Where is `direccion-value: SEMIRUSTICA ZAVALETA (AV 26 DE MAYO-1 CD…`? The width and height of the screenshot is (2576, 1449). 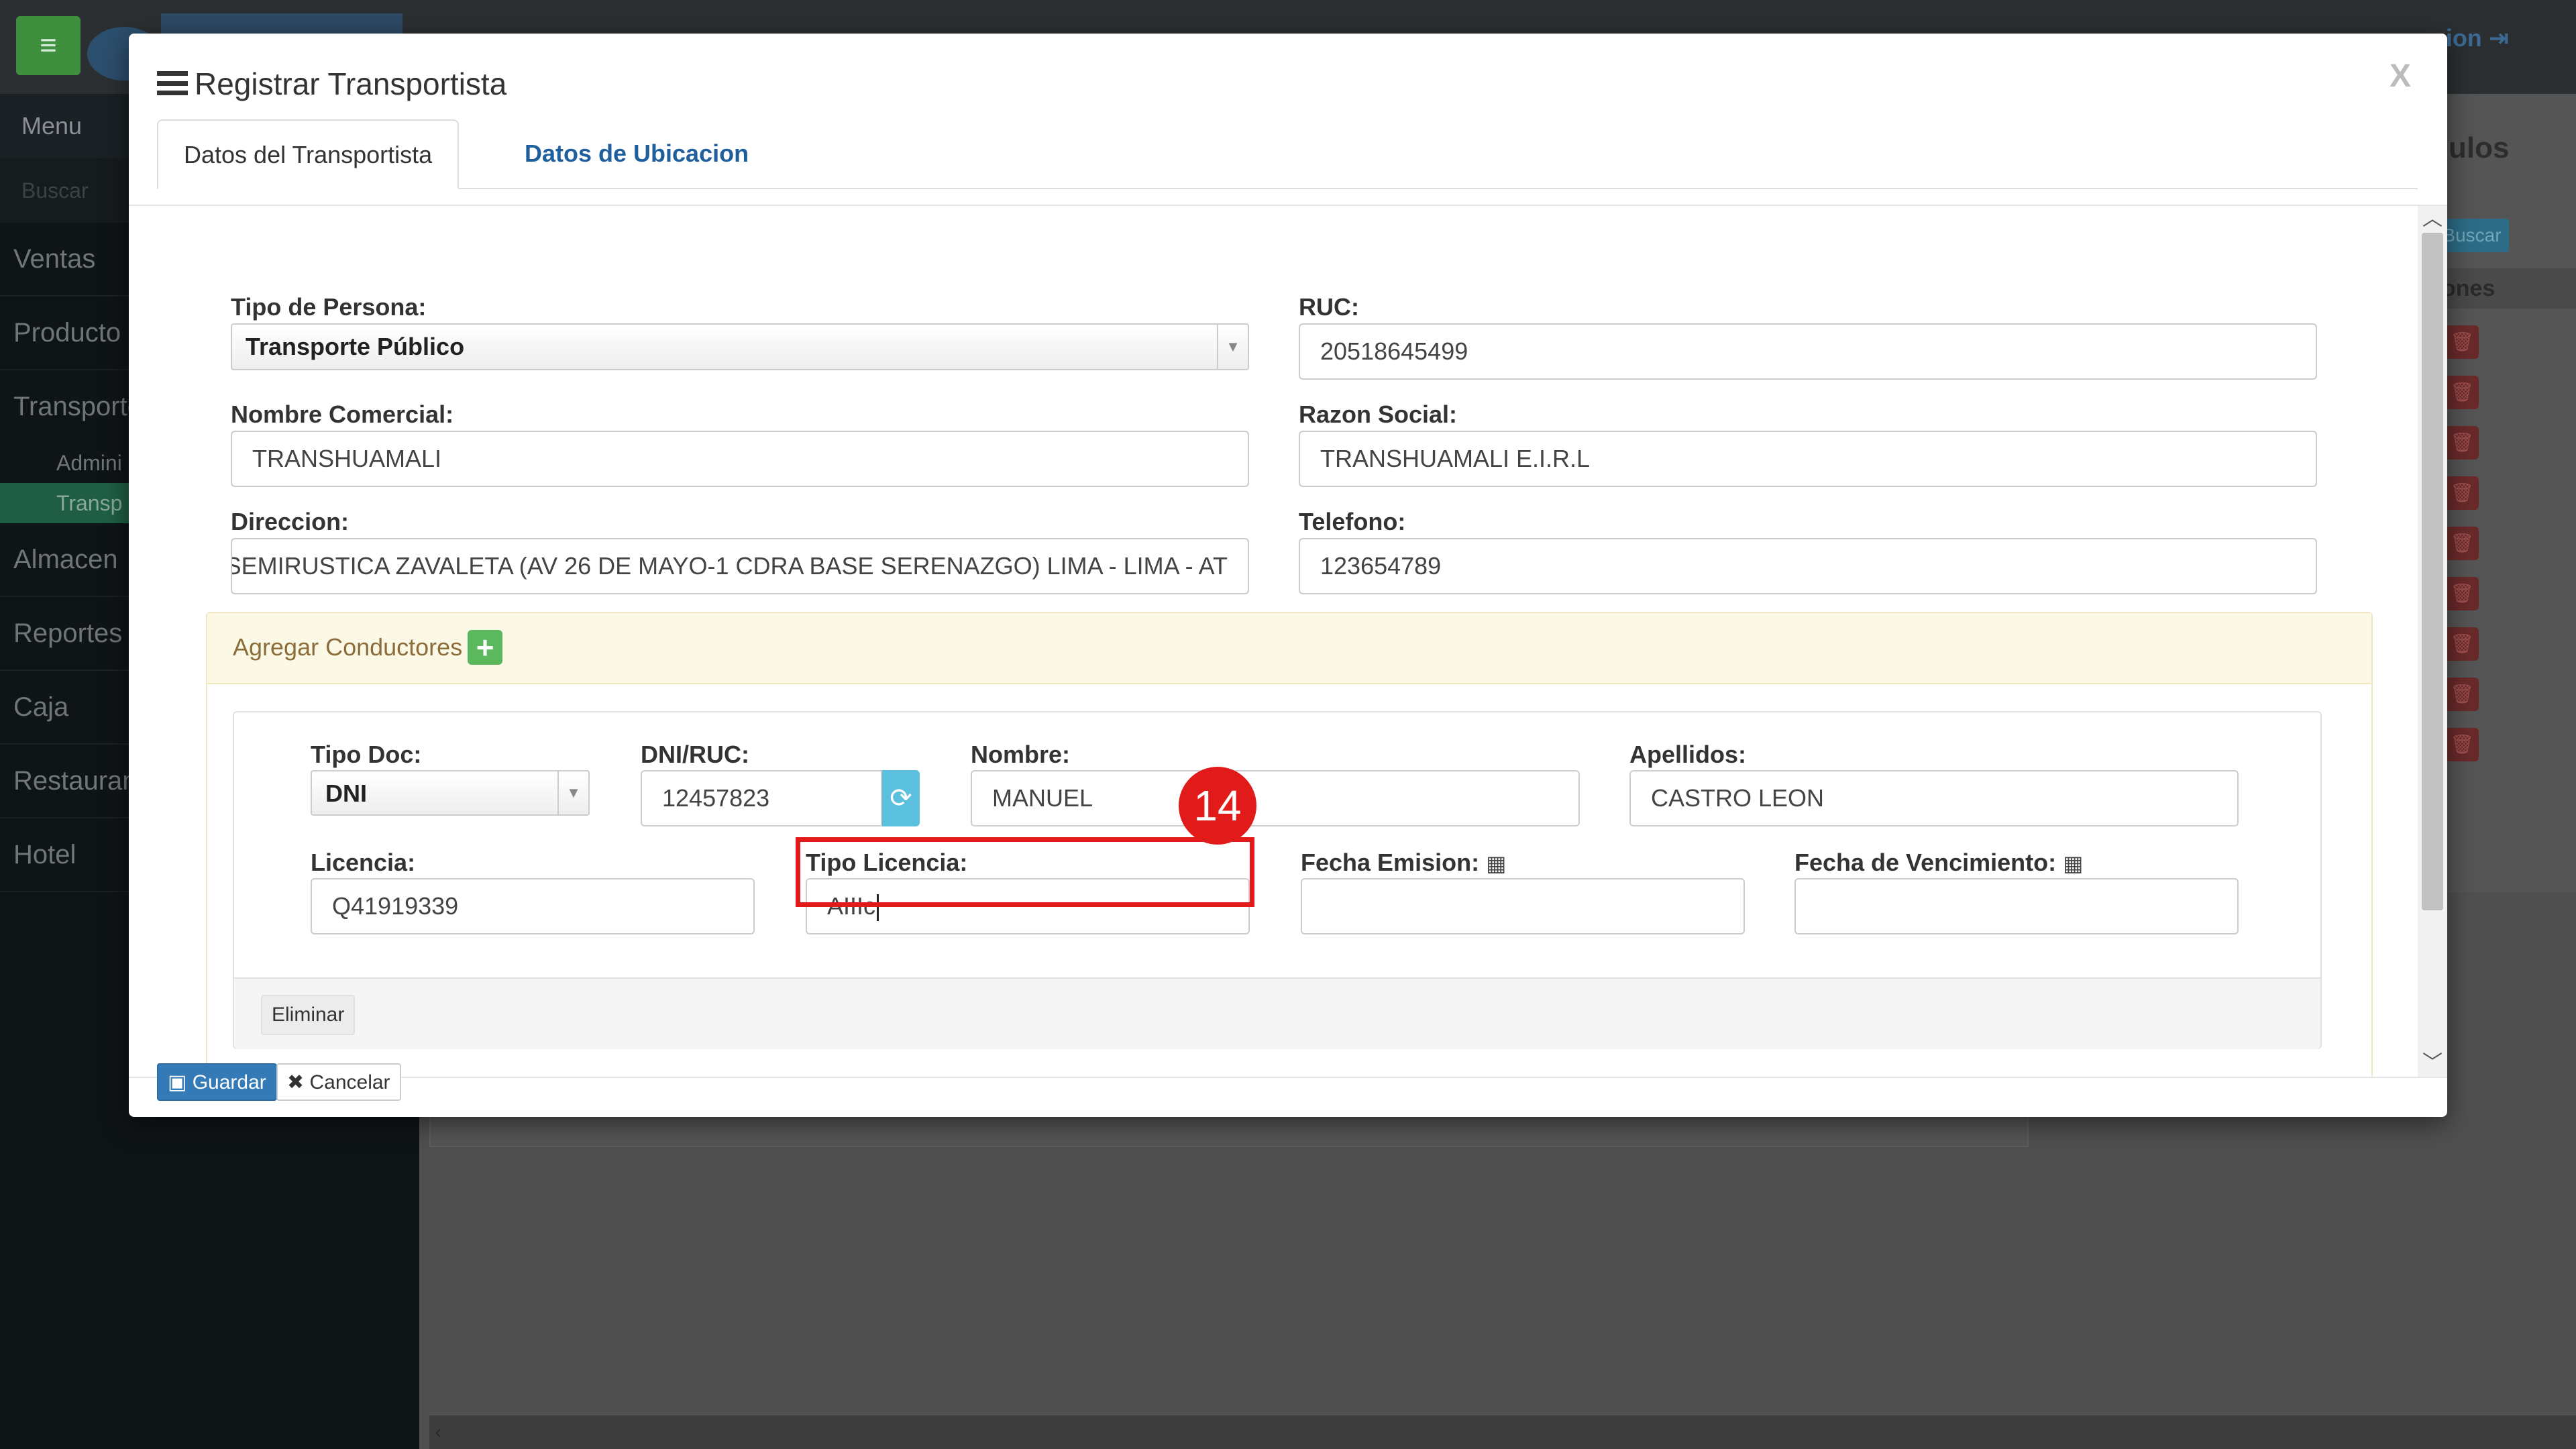
direccion-value: SEMIRUSTICA ZAVALETA (AV 26 DE MAYO-1 CD… is located at coordinates (729, 566).